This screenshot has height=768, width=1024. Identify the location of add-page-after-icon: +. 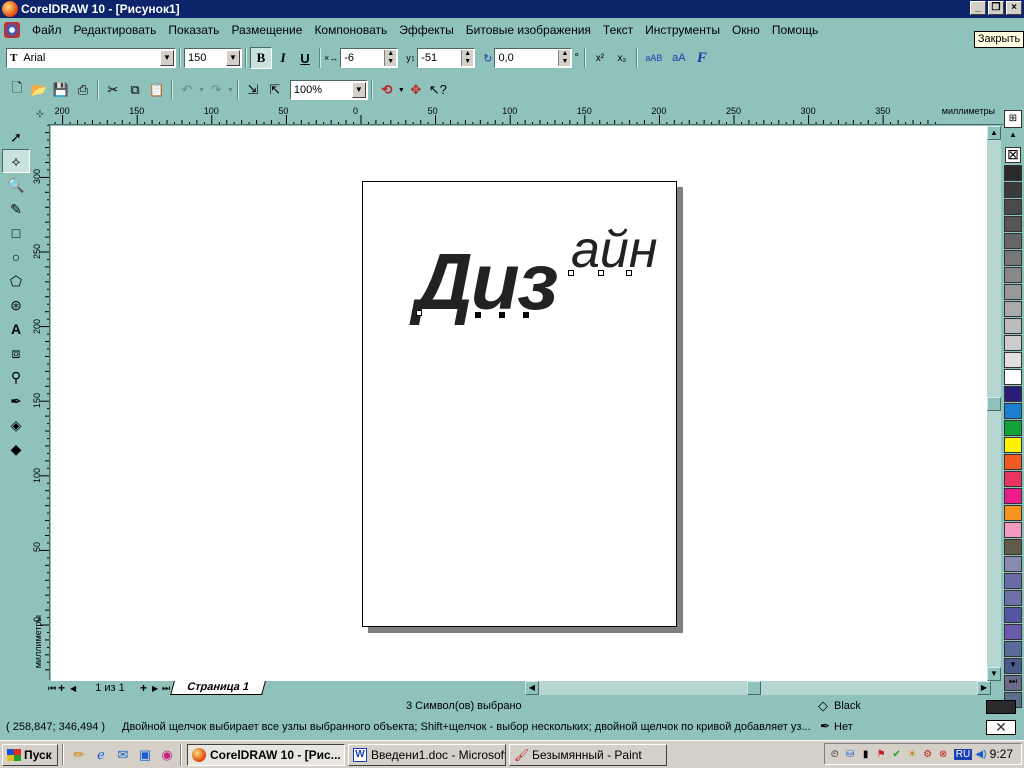
(146, 688).